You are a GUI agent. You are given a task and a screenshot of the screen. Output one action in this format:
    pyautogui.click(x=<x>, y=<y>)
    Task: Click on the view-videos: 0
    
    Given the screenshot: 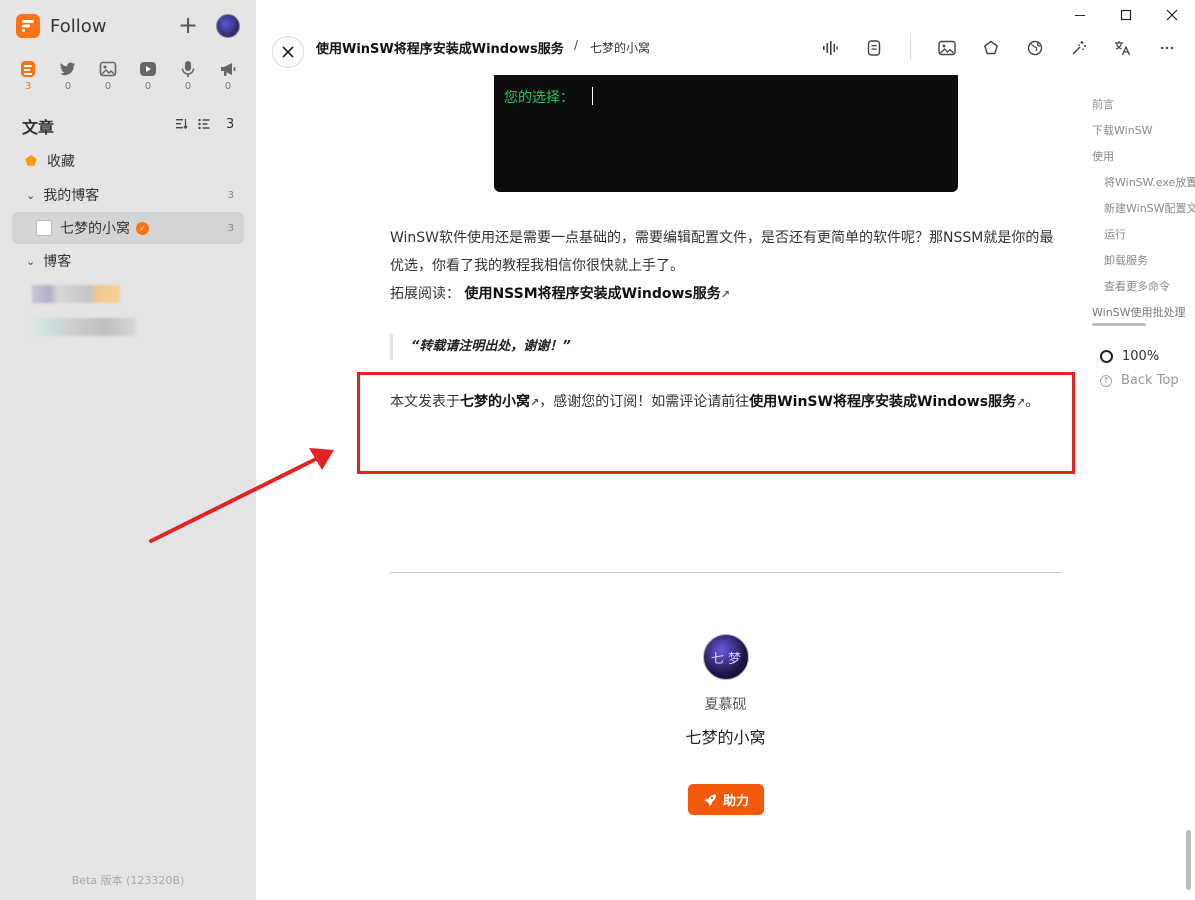 What is the action you would take?
    pyautogui.click(x=148, y=76)
    